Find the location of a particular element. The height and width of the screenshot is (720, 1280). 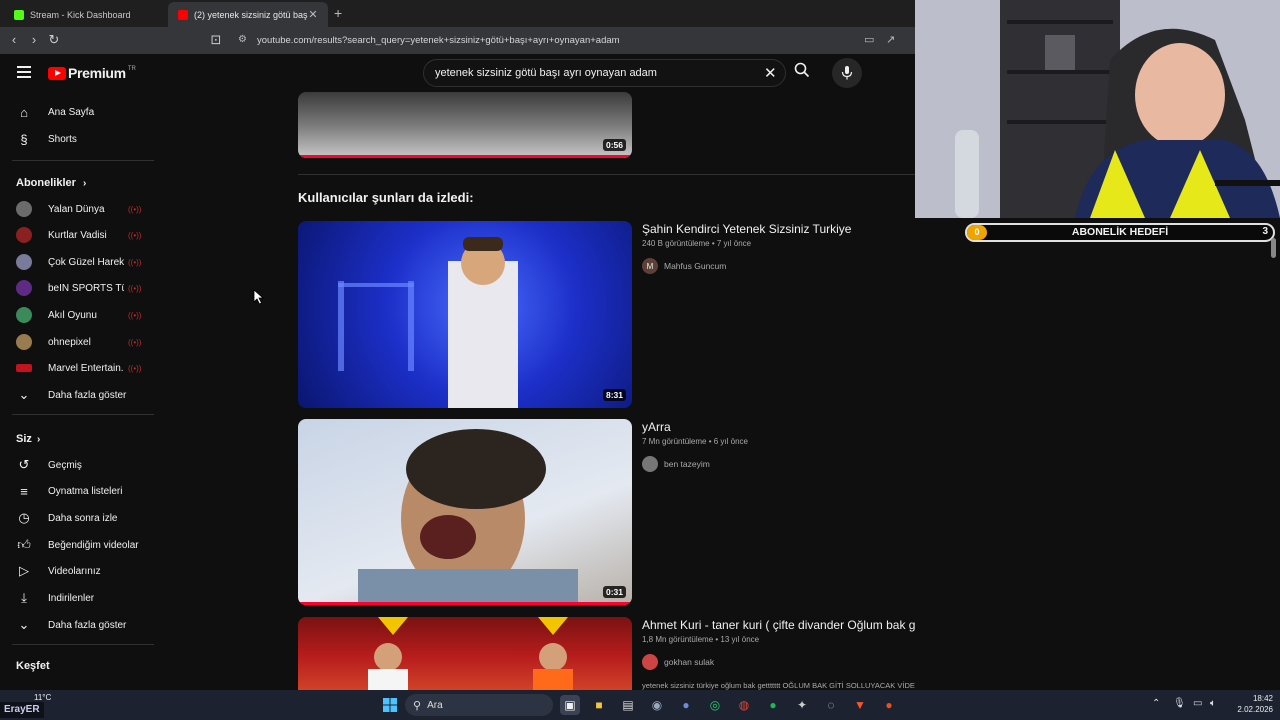

subscription-item: ohnepixel ((•)) is located at coordinates (77, 342).